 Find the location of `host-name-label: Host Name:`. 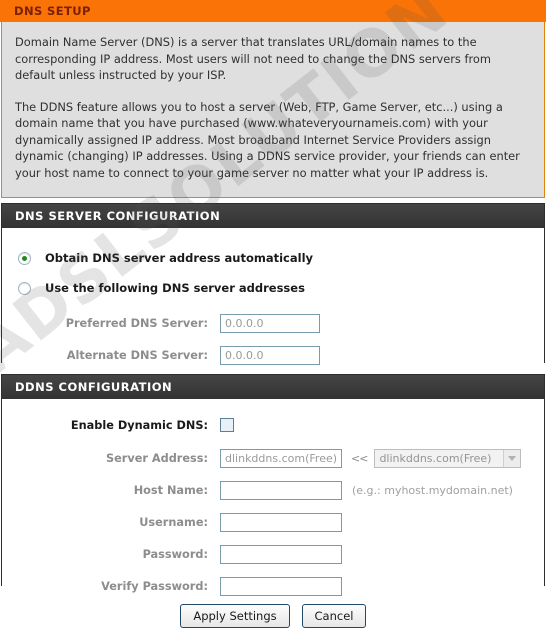

host-name-label: Host Name: is located at coordinates (170, 490).